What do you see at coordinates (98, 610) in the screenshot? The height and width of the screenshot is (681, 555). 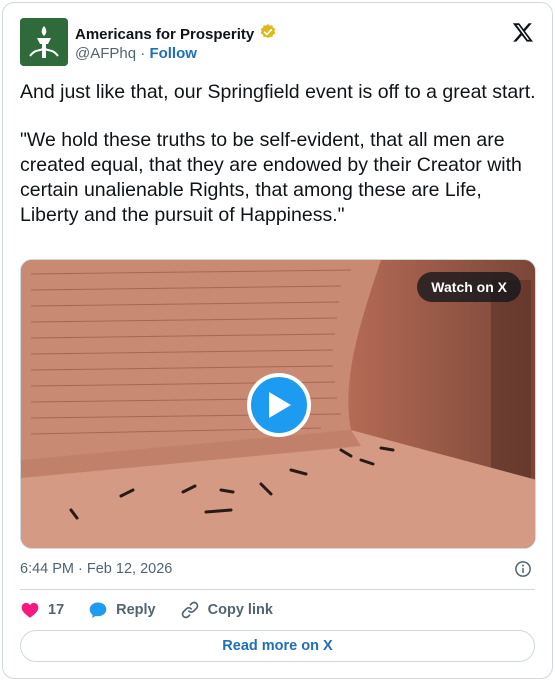 I see `reply-bubble-icon` at bounding box center [98, 610].